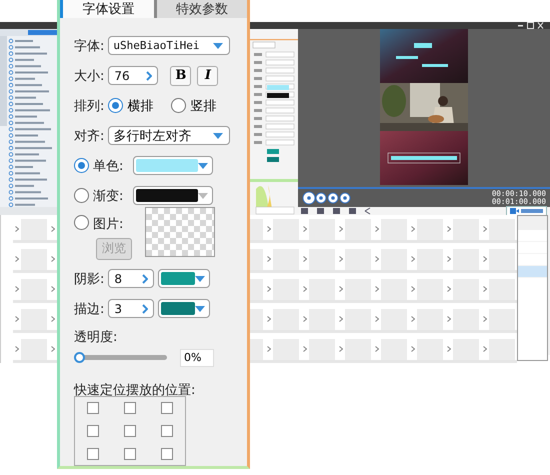  What do you see at coordinates (532, 272) in the screenshot?
I see `caption-row` at bounding box center [532, 272].